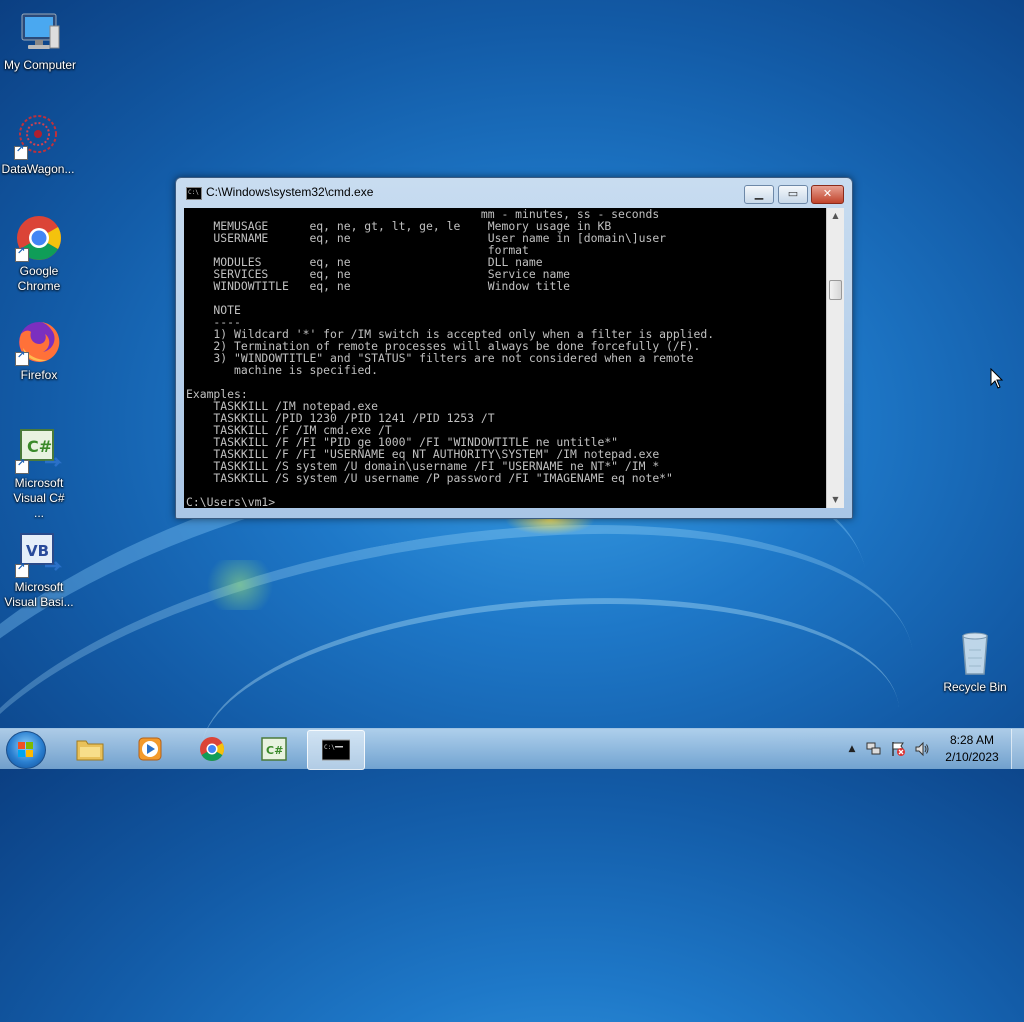 The width and height of the screenshot is (1024, 1022). I want to click on taskbar-item-explorer, so click(90, 749).